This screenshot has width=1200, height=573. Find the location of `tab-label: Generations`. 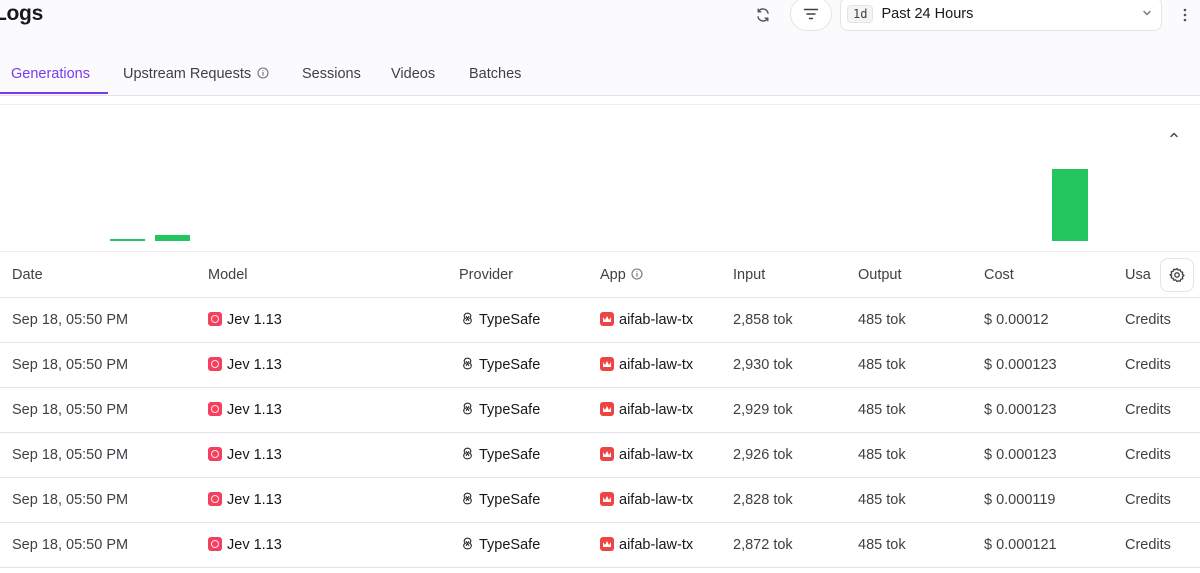

tab-label: Generations is located at coordinates (50, 74).